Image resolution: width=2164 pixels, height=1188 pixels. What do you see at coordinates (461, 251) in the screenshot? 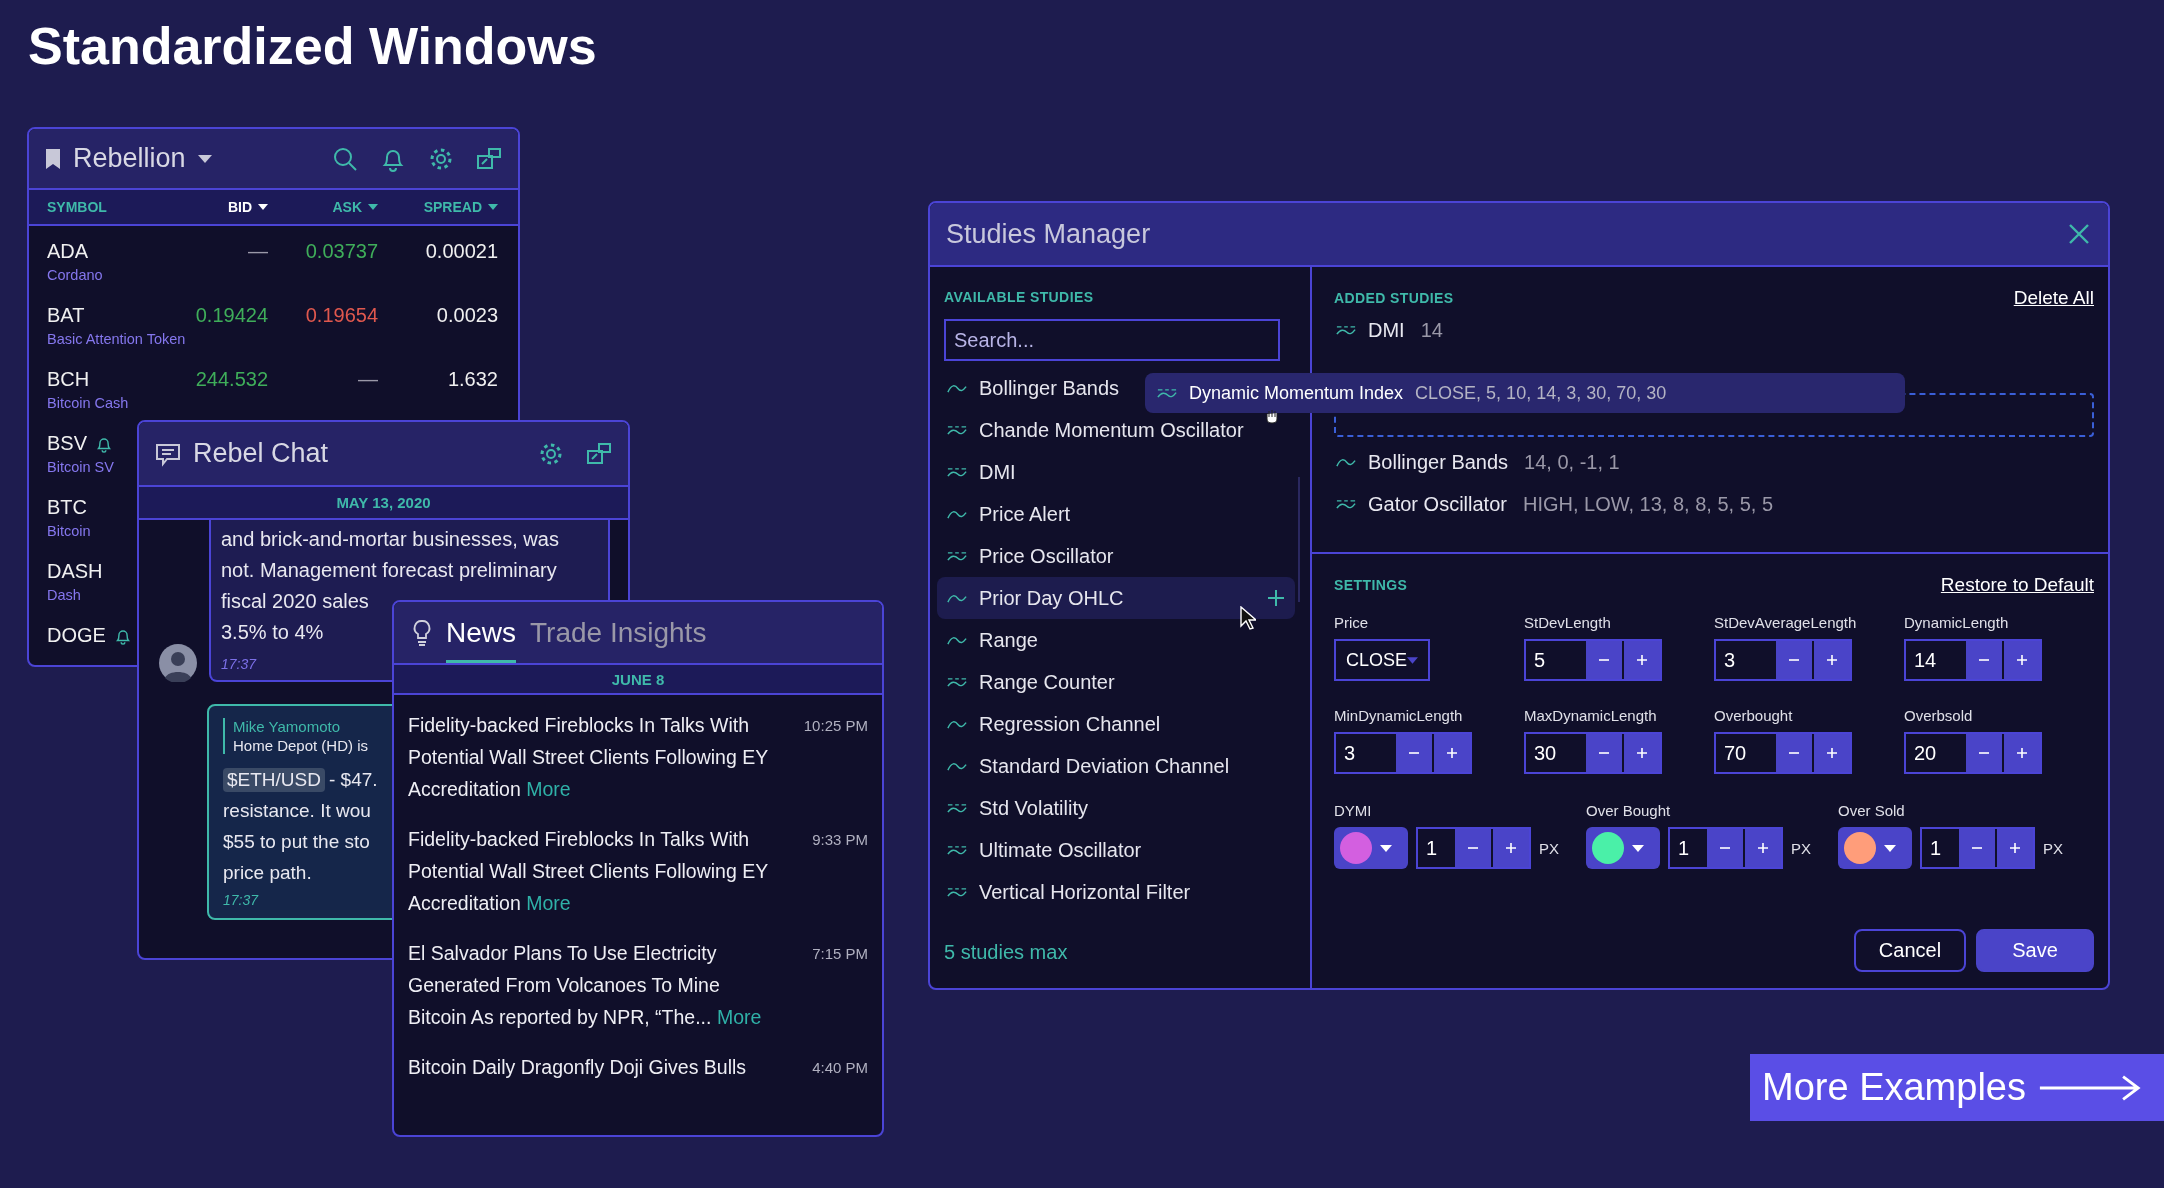
I see `spread-value: 0.00021` at bounding box center [461, 251].